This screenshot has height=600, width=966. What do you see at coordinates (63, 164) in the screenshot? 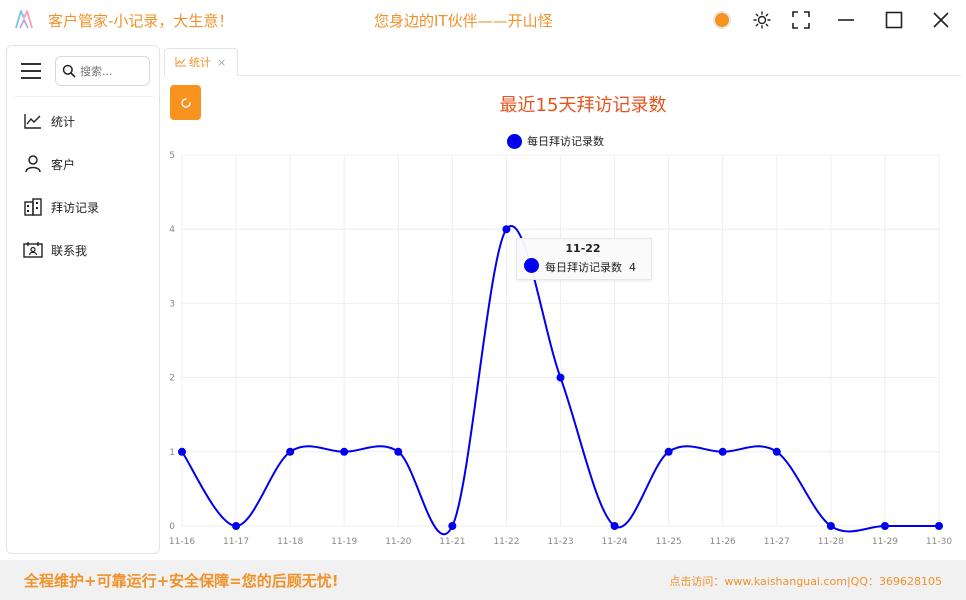
I see `sidebar-item-label: 客户` at bounding box center [63, 164].